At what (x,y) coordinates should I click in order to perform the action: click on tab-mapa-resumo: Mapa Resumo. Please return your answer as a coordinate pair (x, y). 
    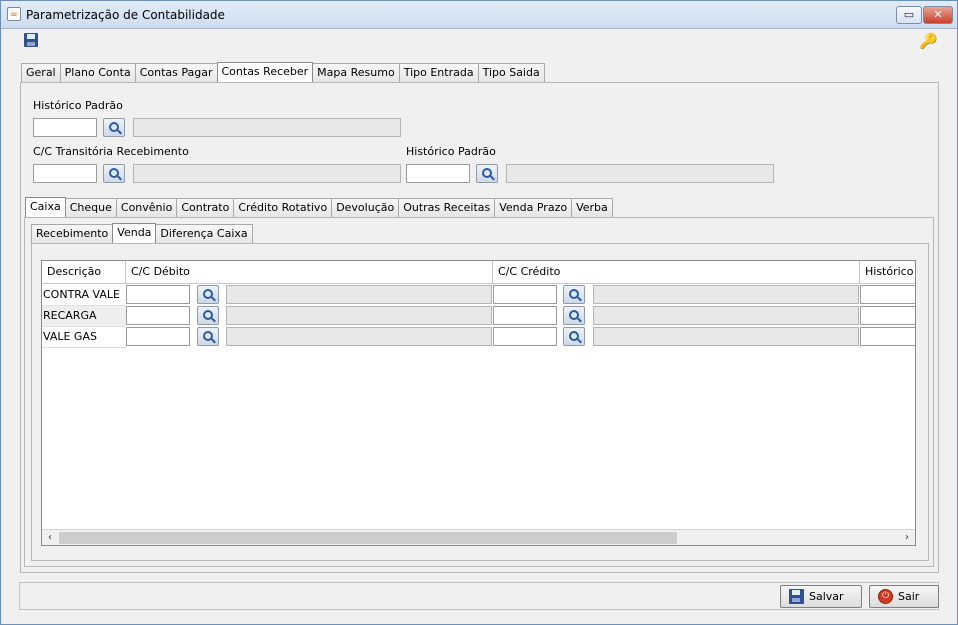
    Looking at the image, I should click on (356, 72).